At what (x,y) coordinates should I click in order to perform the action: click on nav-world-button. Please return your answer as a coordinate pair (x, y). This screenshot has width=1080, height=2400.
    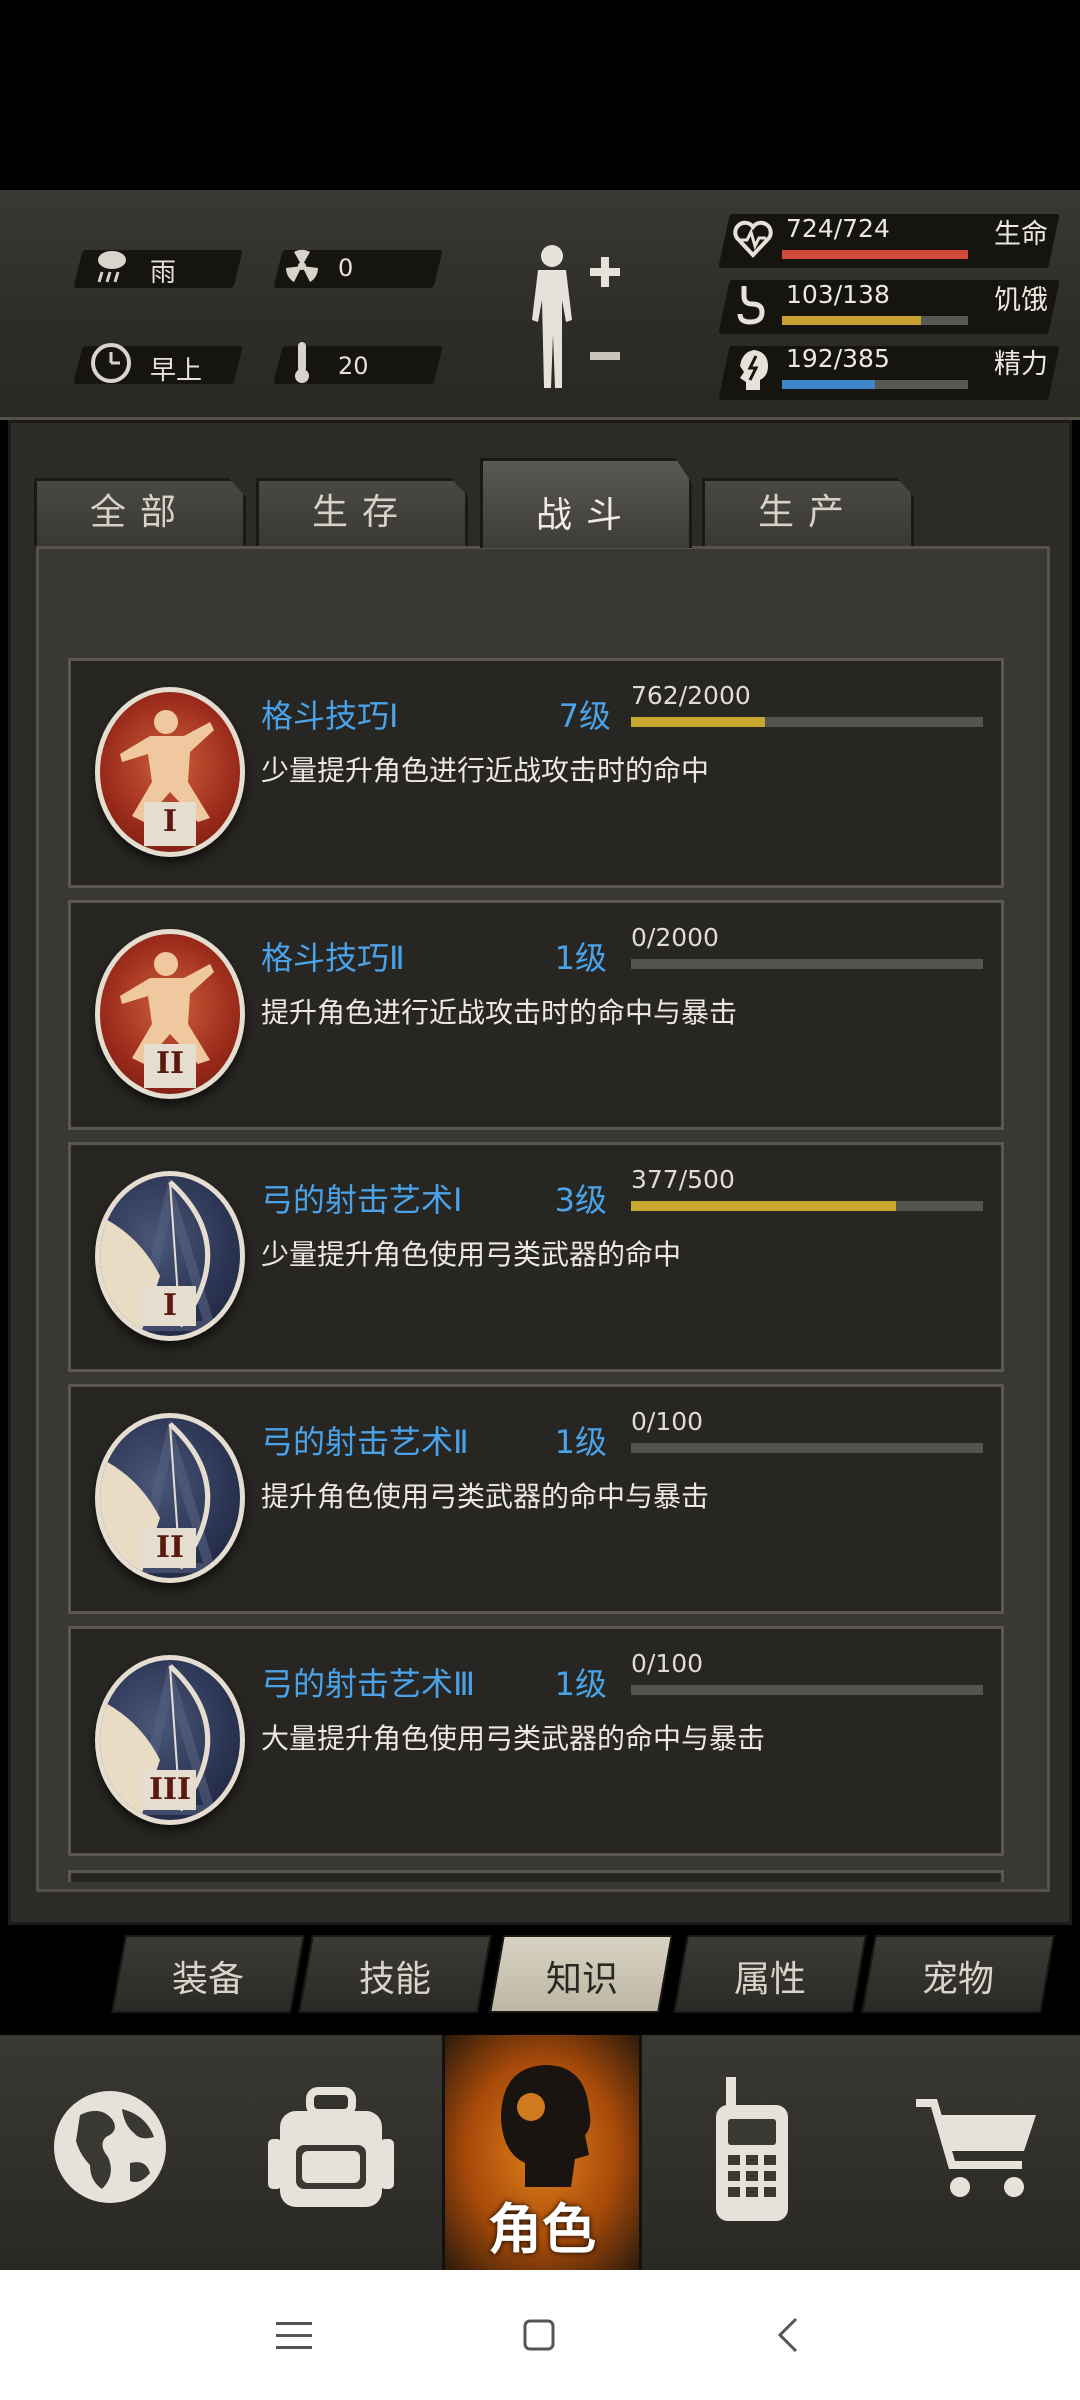
    Looking at the image, I should click on (110, 2152).